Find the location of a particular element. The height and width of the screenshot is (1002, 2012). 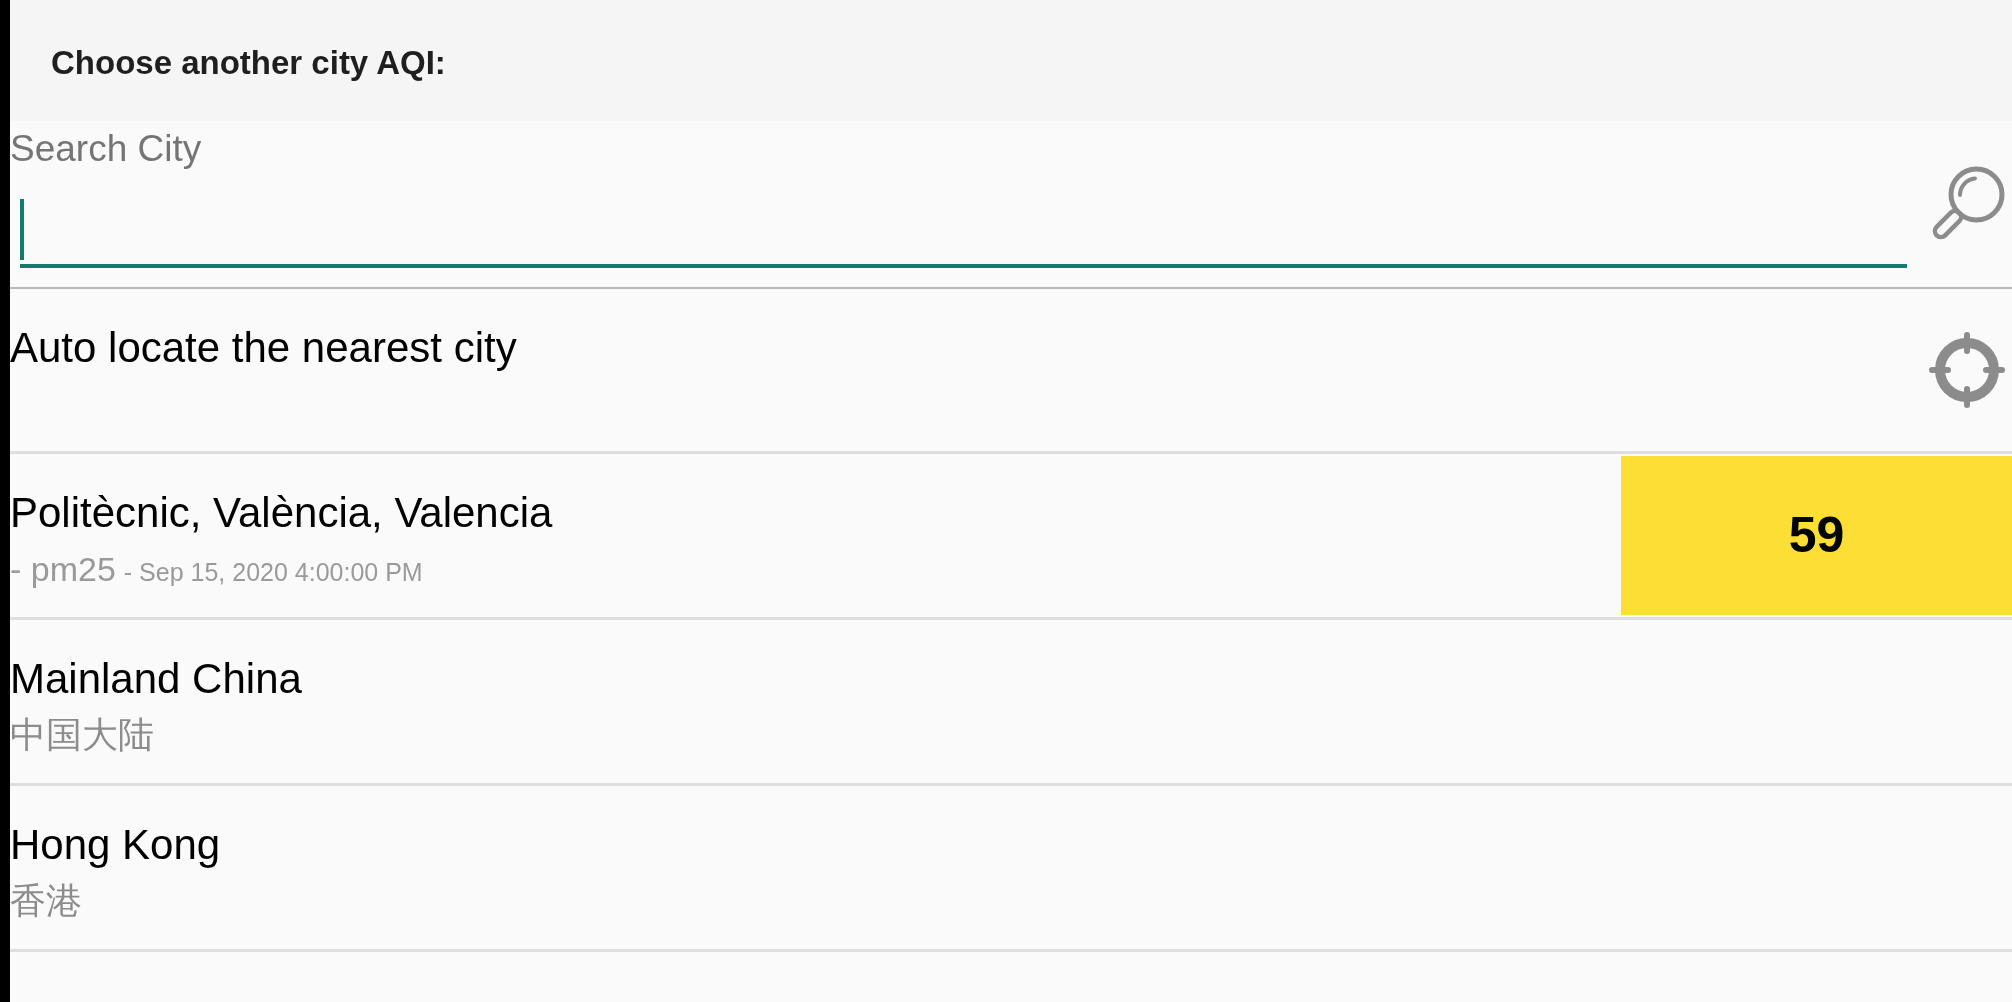

local-name: 中国大陆 is located at coordinates (82, 734).